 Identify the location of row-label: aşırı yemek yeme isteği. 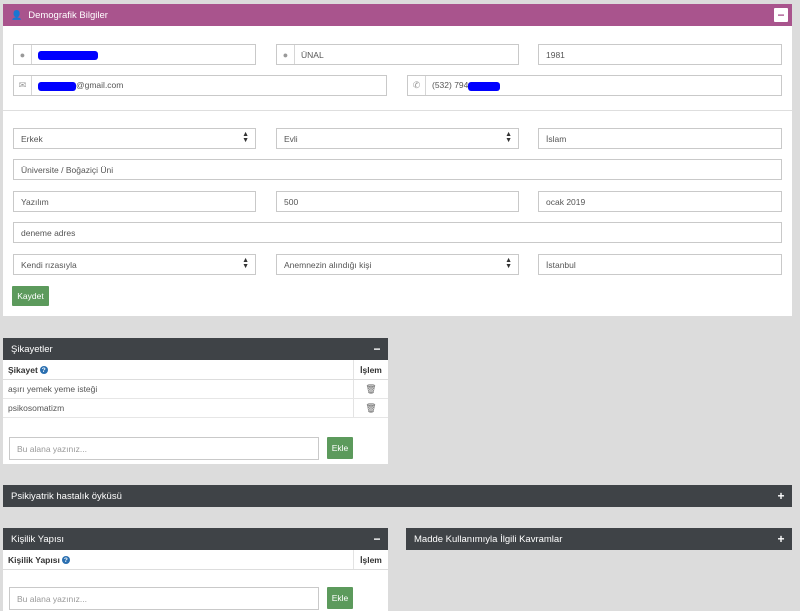
(53, 389).